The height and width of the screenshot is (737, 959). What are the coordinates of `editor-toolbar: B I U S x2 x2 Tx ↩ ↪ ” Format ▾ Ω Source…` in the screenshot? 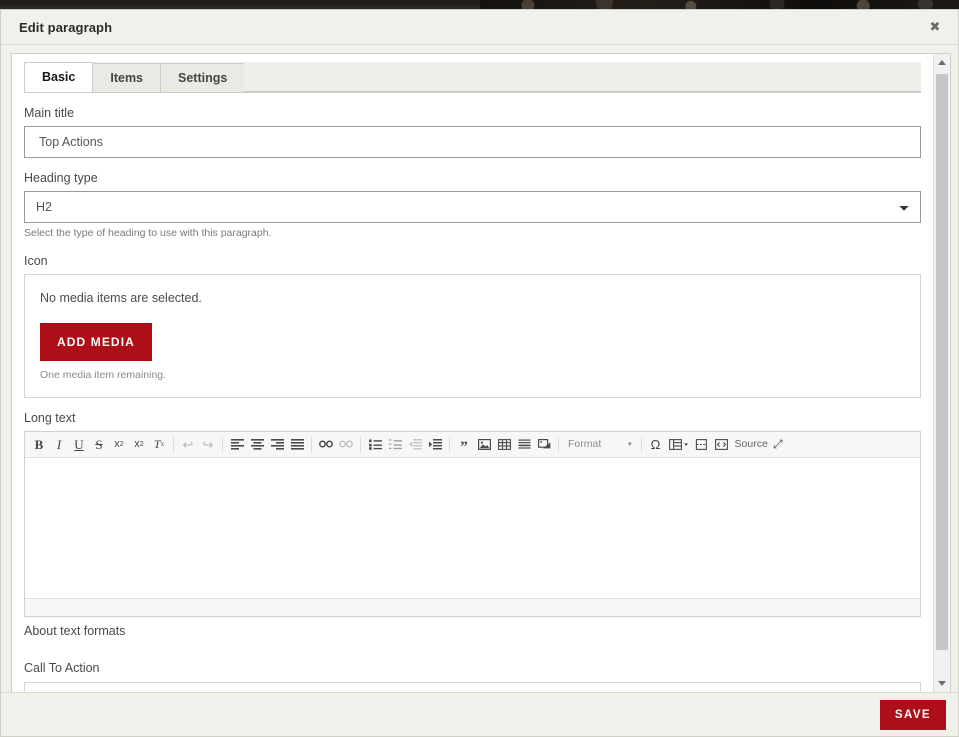 It's located at (472, 444).